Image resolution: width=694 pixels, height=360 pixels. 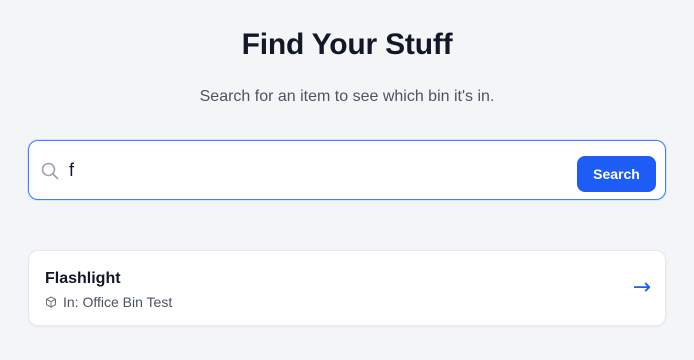 I want to click on result-item-location-text: In: Office Bin Test, so click(x=118, y=302).